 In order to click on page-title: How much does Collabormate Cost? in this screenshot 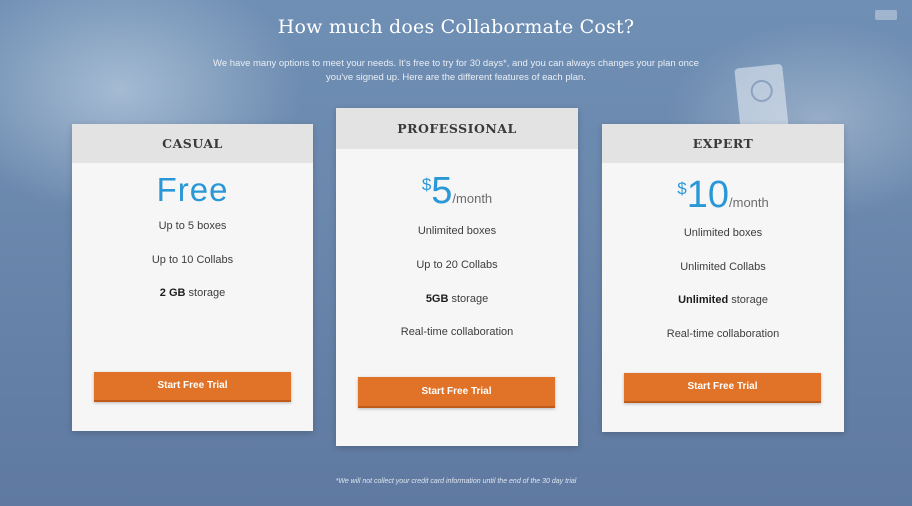, I will do `click(456, 27)`.